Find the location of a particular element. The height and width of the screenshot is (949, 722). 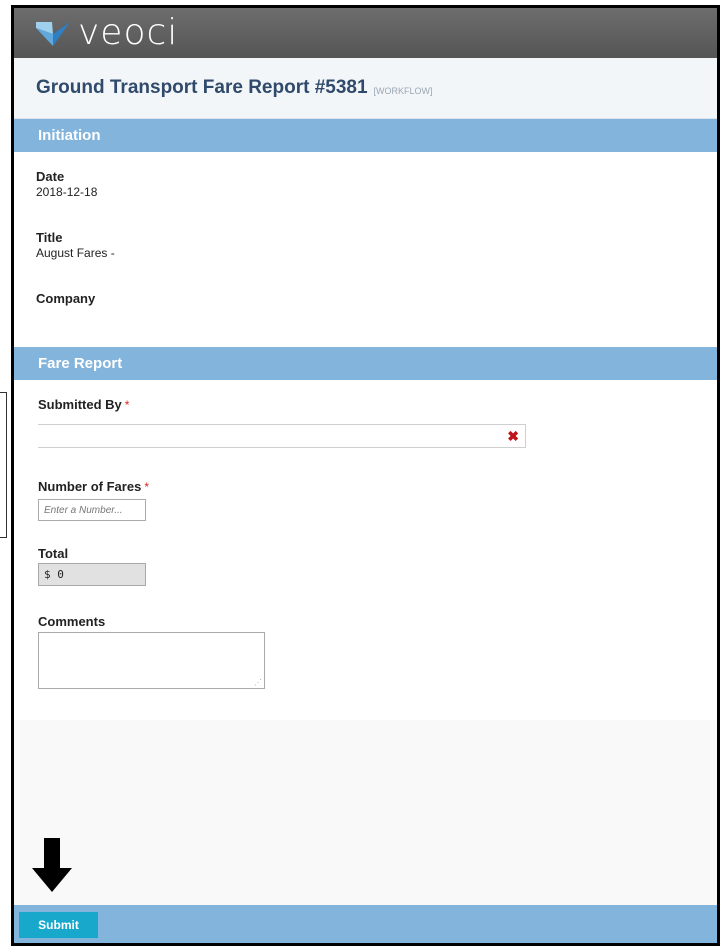

veoci-logo: veoci is located at coordinates (106, 33).